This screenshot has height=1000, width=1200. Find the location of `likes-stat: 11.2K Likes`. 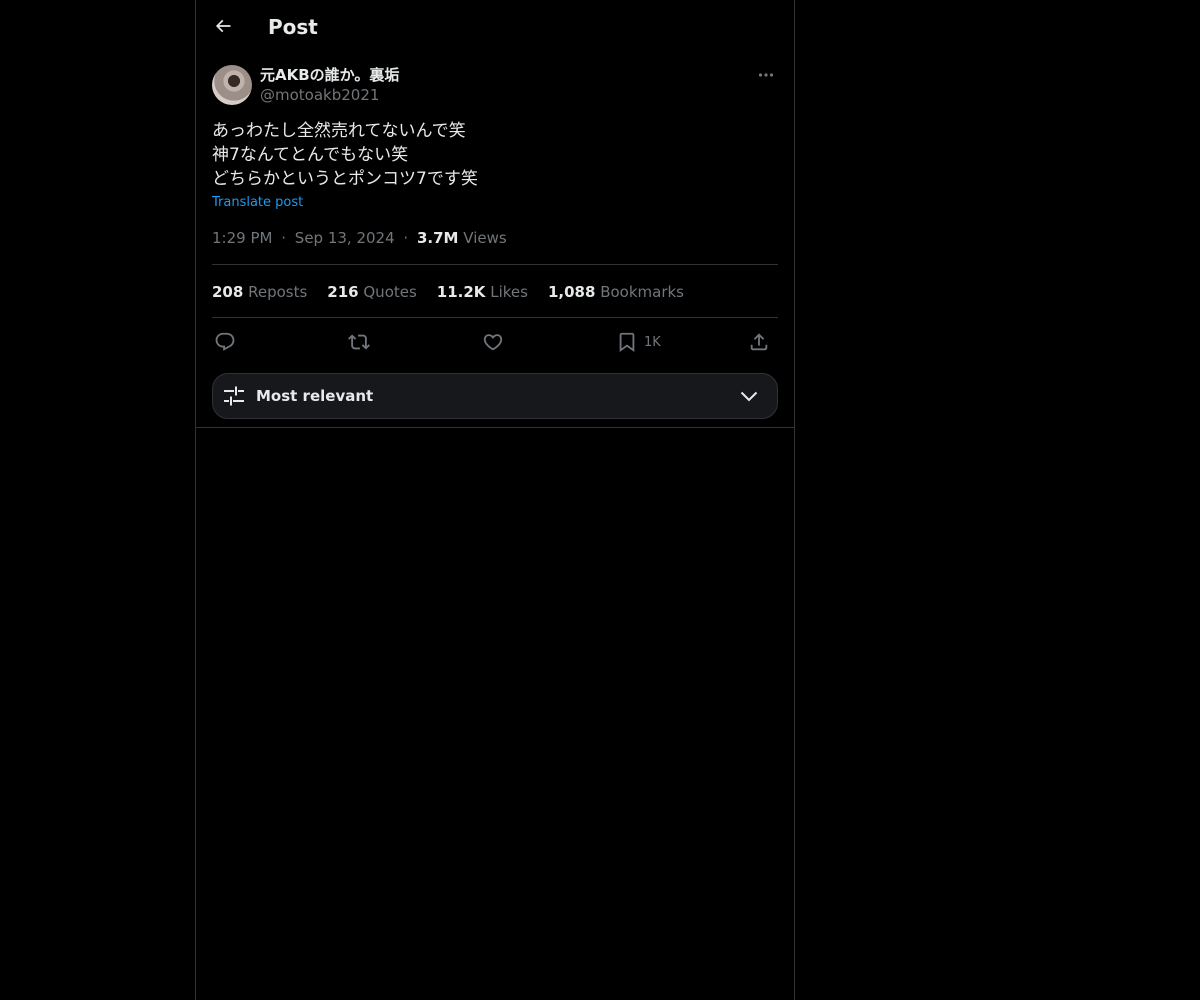

likes-stat: 11.2K Likes is located at coordinates (482, 292).